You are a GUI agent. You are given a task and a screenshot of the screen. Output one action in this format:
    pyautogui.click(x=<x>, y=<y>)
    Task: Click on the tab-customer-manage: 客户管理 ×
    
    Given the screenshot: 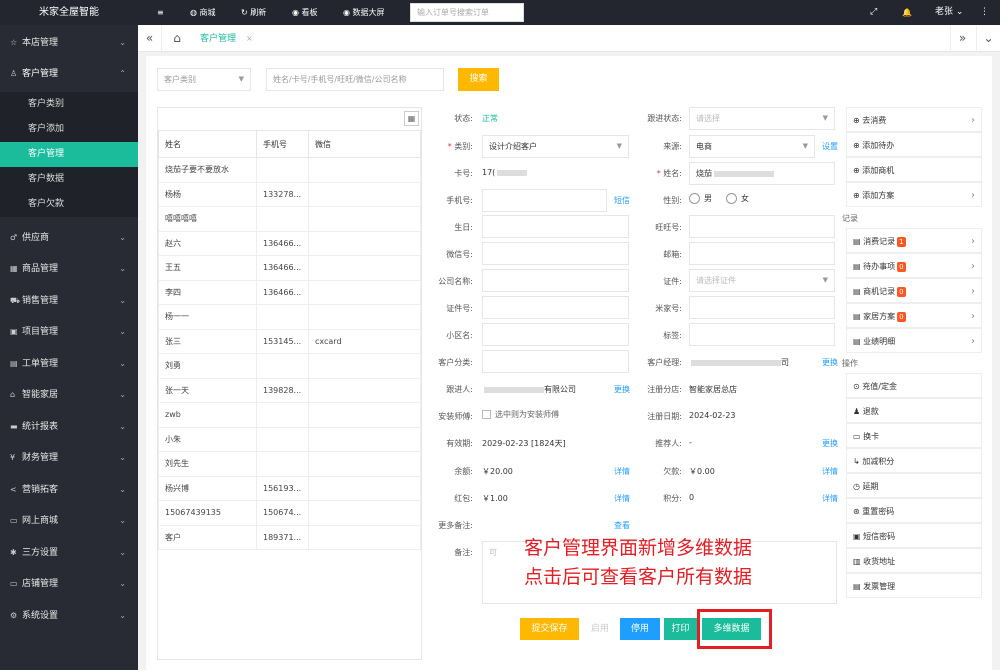 What is the action you would take?
    pyautogui.click(x=226, y=38)
    